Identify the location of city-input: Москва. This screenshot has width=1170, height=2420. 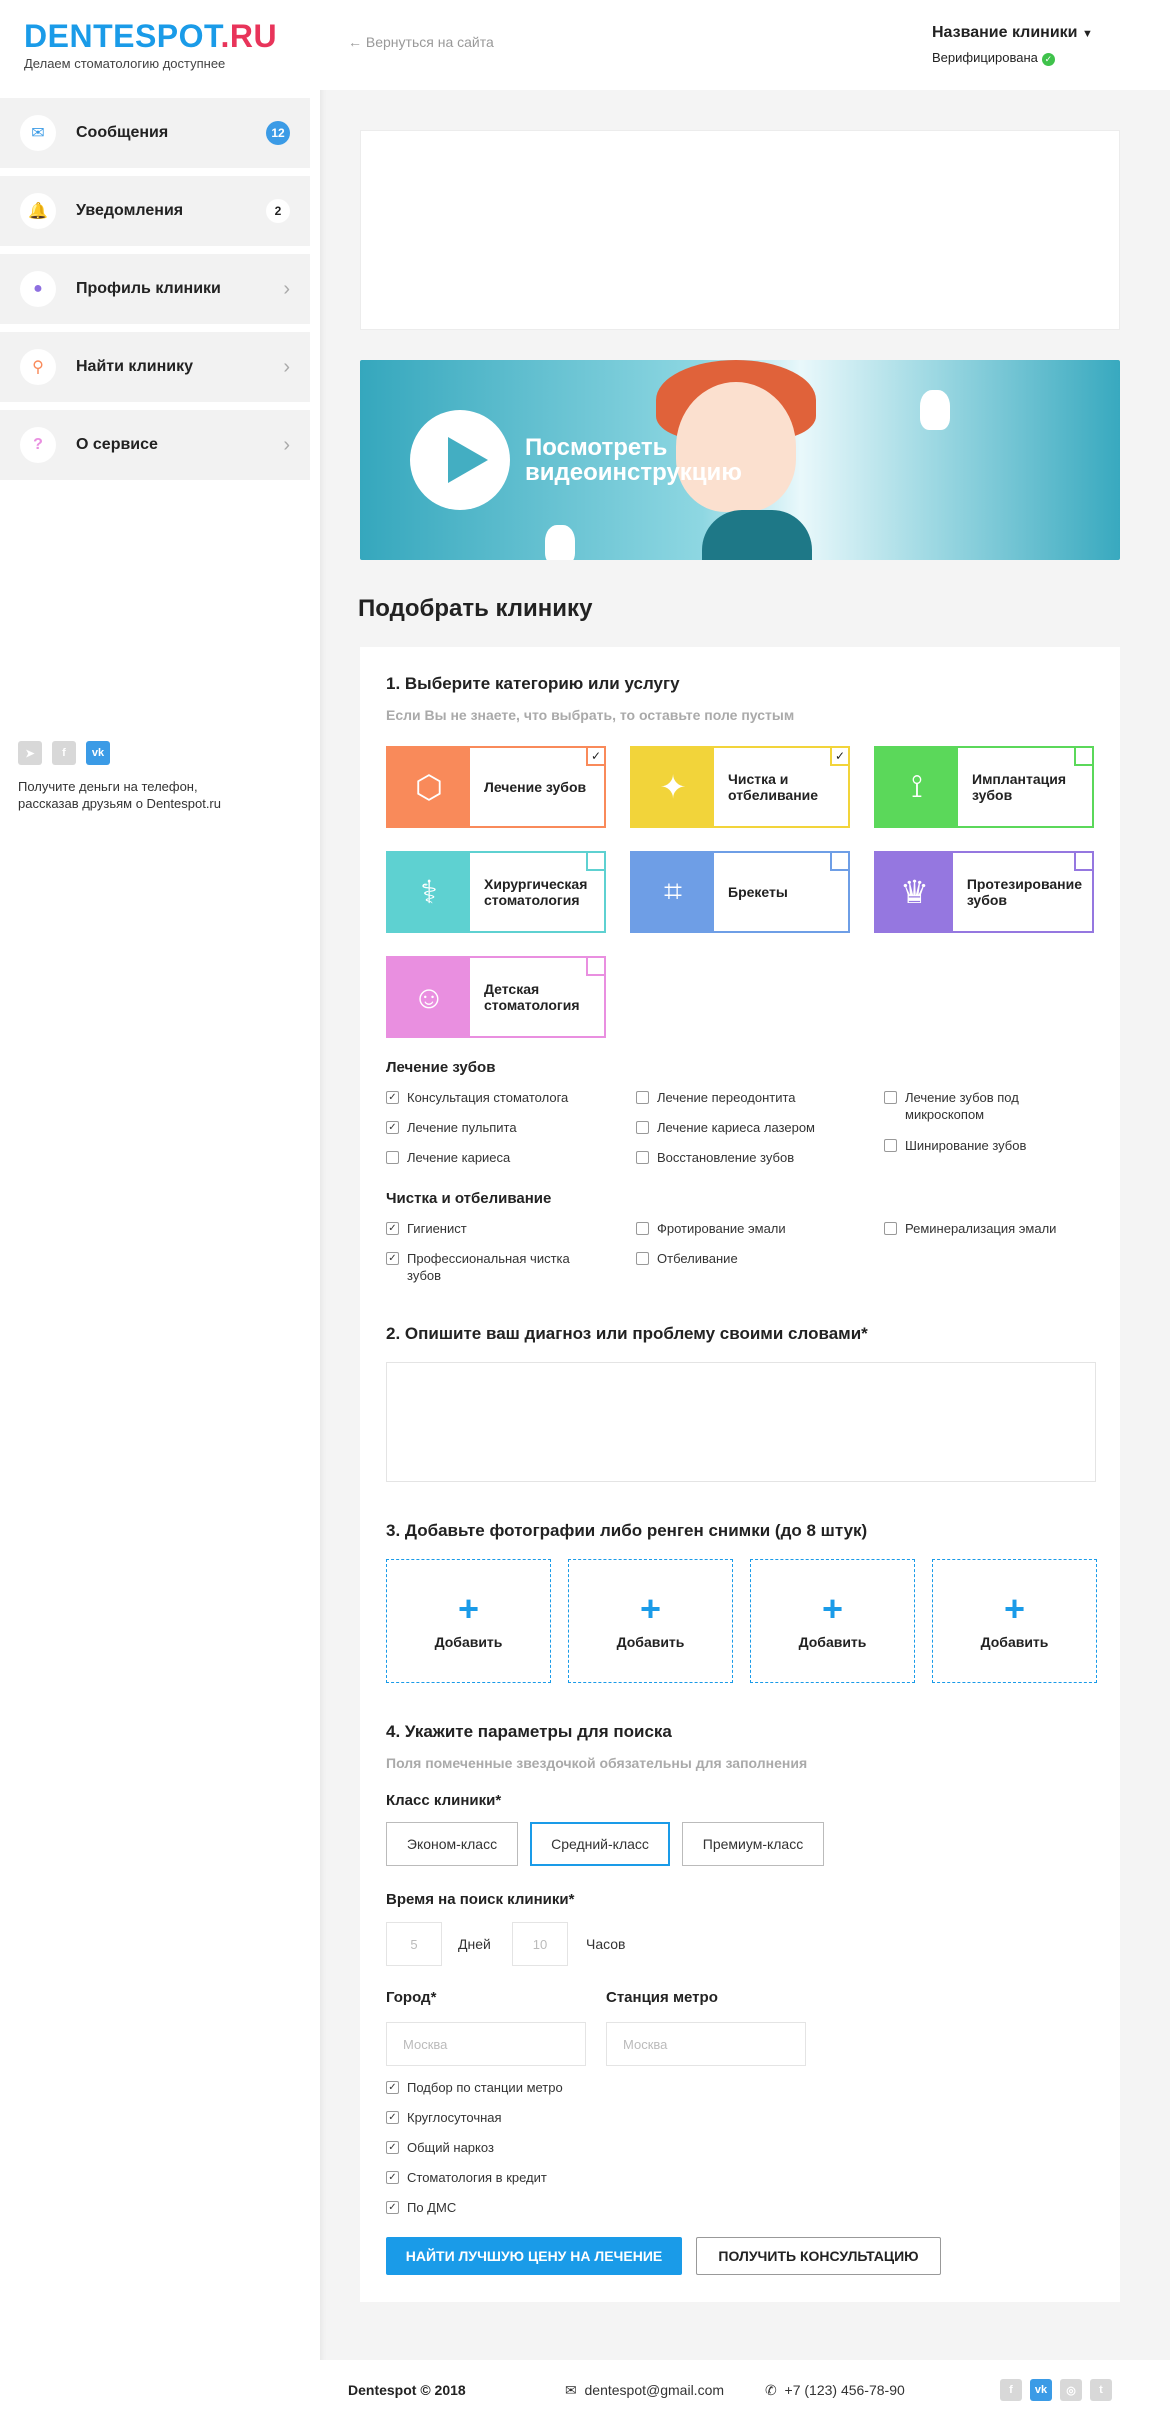
(486, 2044).